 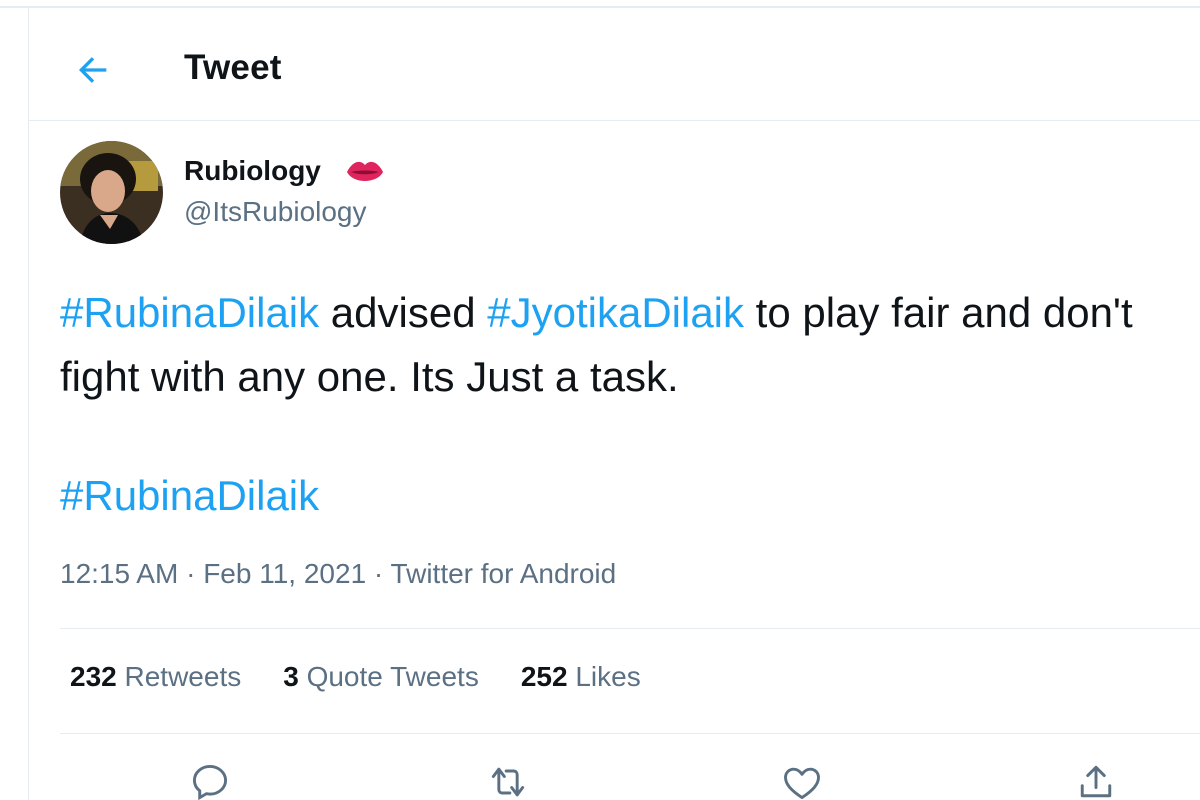 What do you see at coordinates (802, 783) in the screenshot?
I see `heart-icon` at bounding box center [802, 783].